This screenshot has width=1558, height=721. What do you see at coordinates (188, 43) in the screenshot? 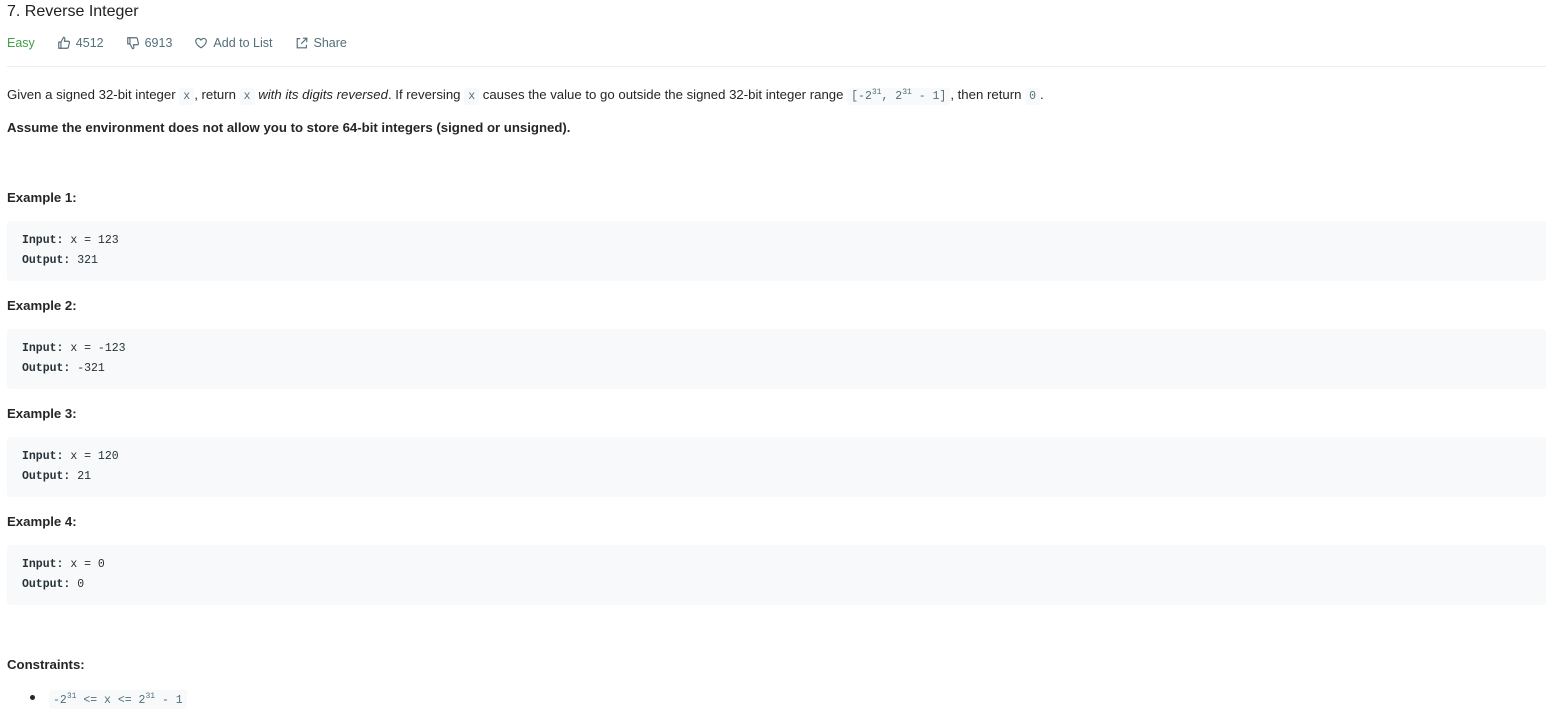
I see `problem-meta: Easy 4512 6913 Add to List Share` at bounding box center [188, 43].